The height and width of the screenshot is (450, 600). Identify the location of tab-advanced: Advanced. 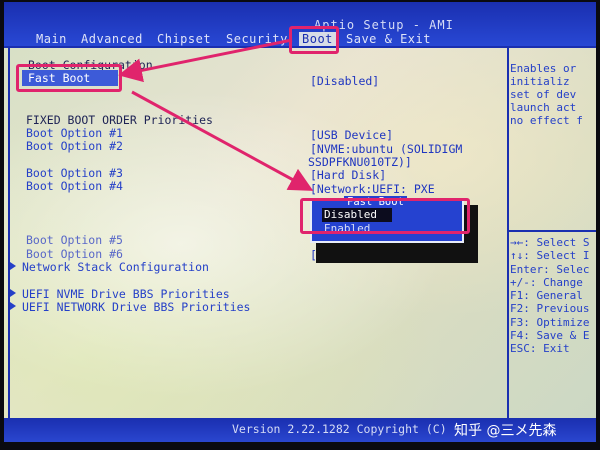
(112, 39).